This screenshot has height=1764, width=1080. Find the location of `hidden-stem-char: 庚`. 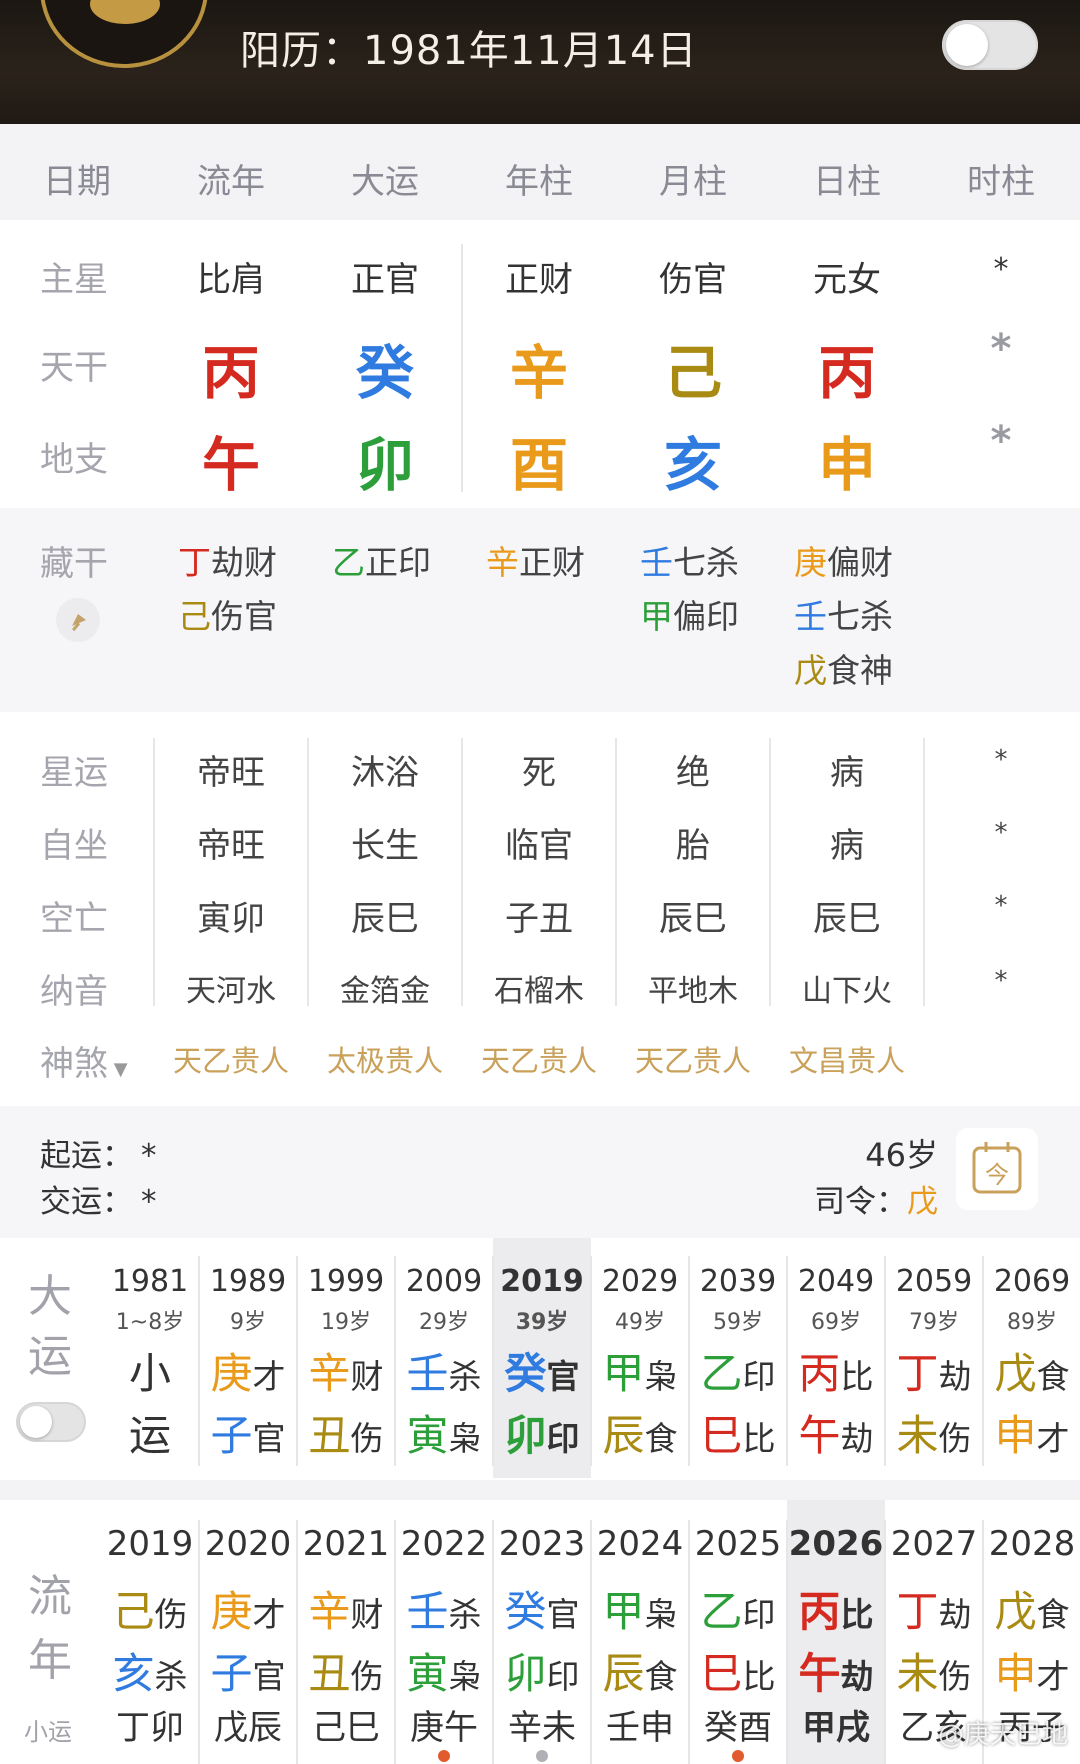

hidden-stem-char: 庚 is located at coordinates (810, 562).